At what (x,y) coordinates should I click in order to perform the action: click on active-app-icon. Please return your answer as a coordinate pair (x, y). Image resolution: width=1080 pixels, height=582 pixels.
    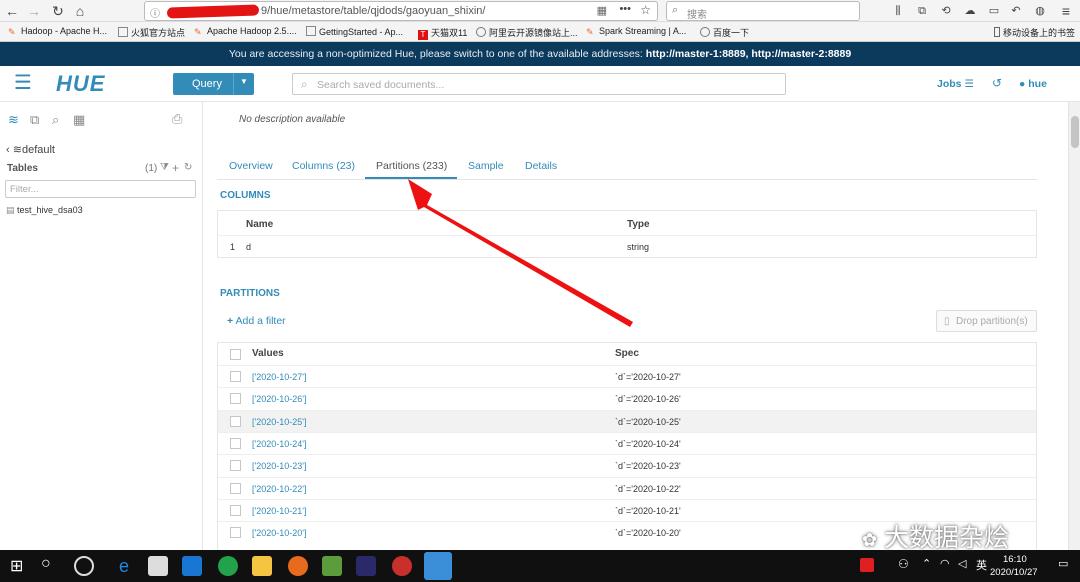
    Looking at the image, I should click on (438, 566).